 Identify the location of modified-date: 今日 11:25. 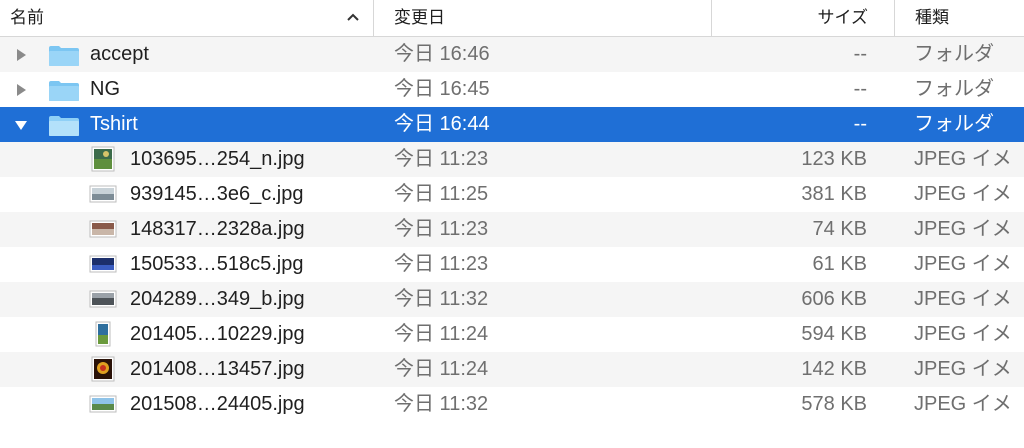
(441, 194).